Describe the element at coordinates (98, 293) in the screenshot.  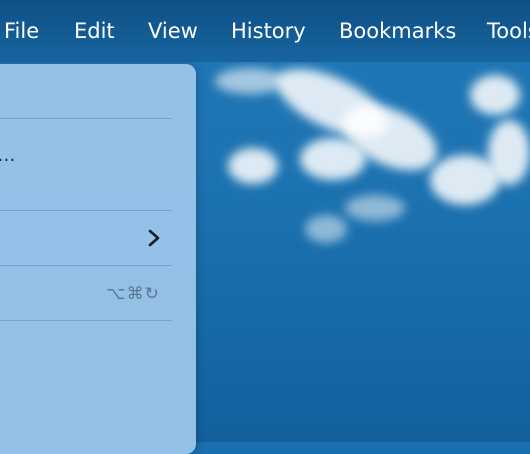
I see `menu-row-shortcut` at that location.